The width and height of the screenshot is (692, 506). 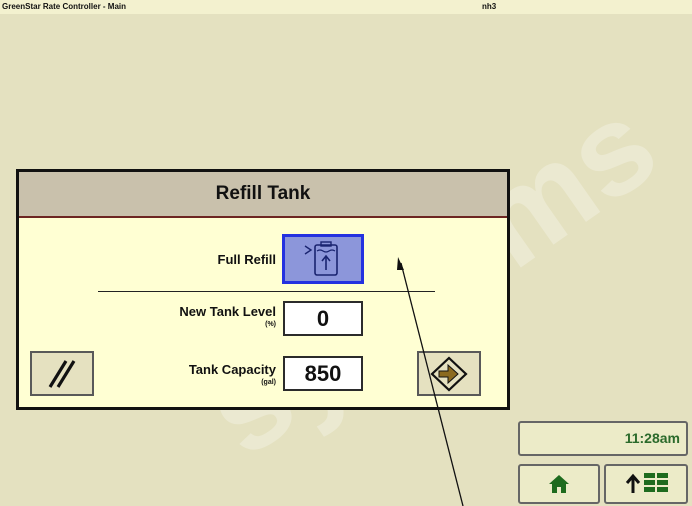 What do you see at coordinates (346, 7) in the screenshot?
I see `title-bar: GreenStar Rate Controller - Main nh3` at bounding box center [346, 7].